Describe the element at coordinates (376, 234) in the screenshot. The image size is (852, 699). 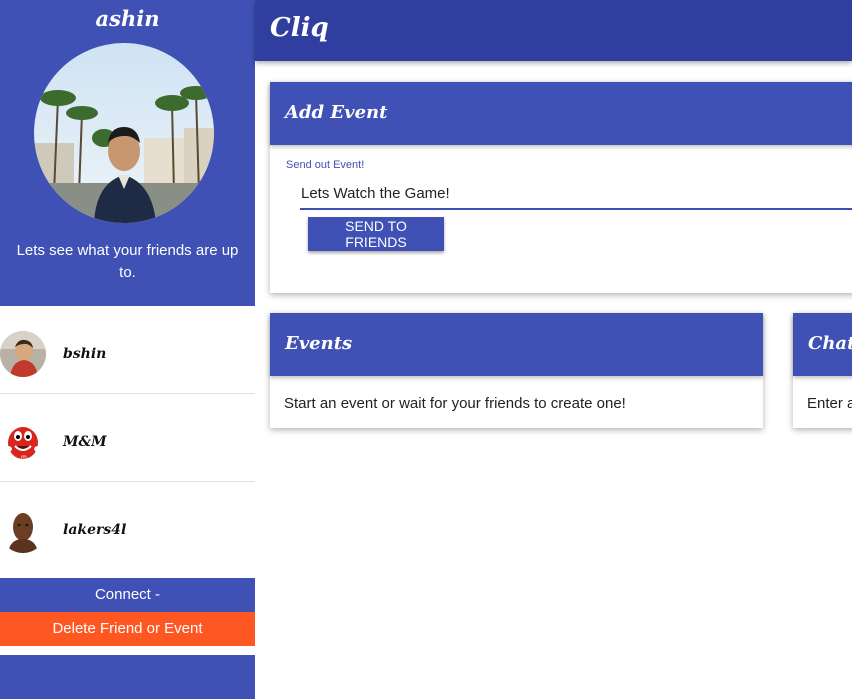
I see `send-to-friends-button: SEND TO FRIENDS` at that location.